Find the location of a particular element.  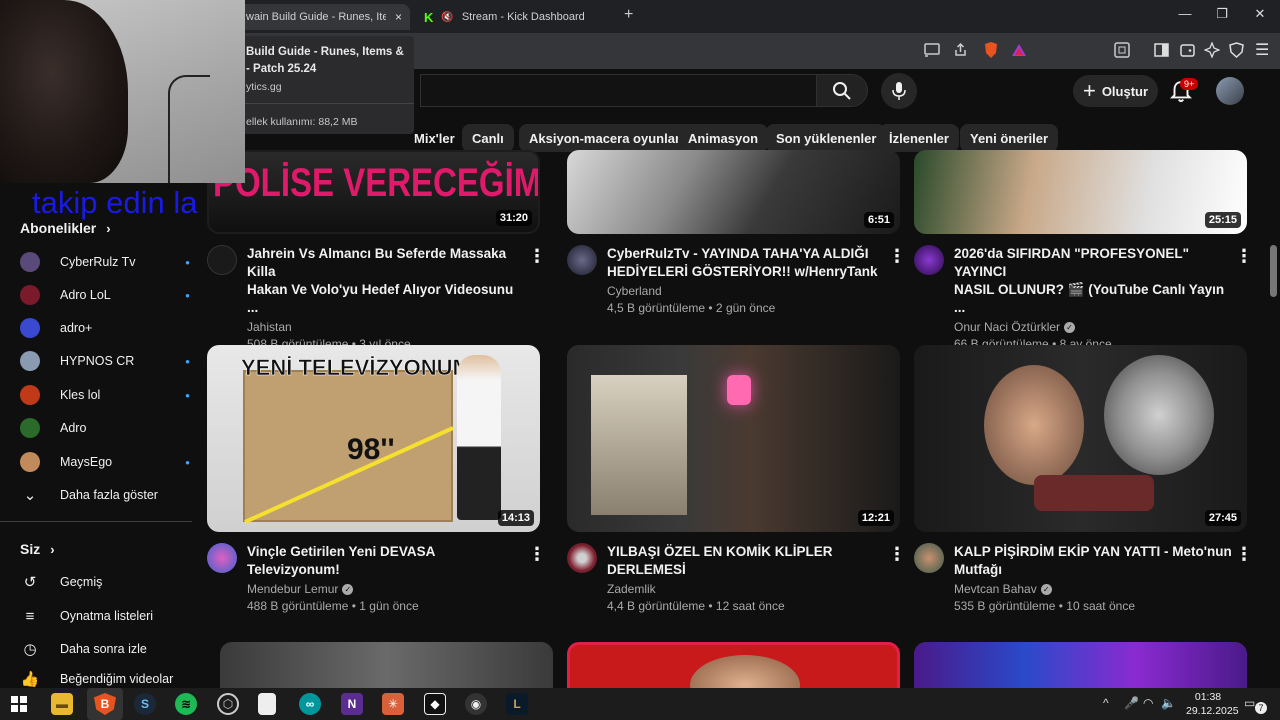

windows-start-icon is located at coordinates (19, 704).